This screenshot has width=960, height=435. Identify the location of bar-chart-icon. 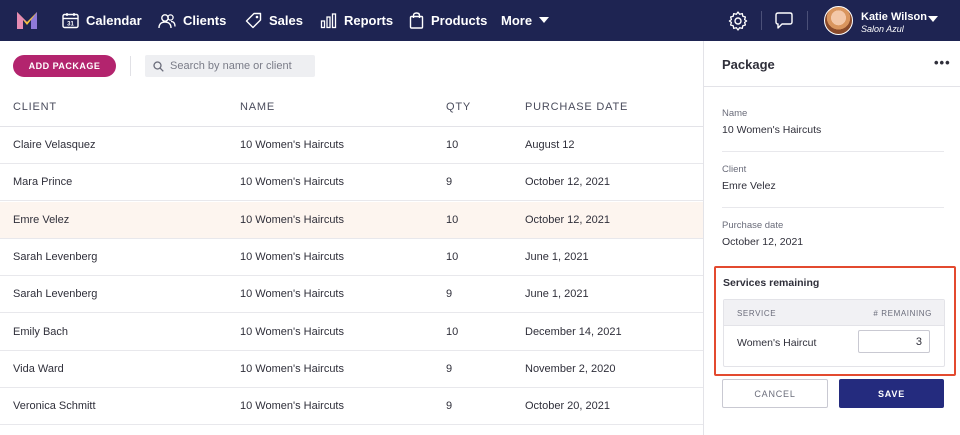
(328, 21).